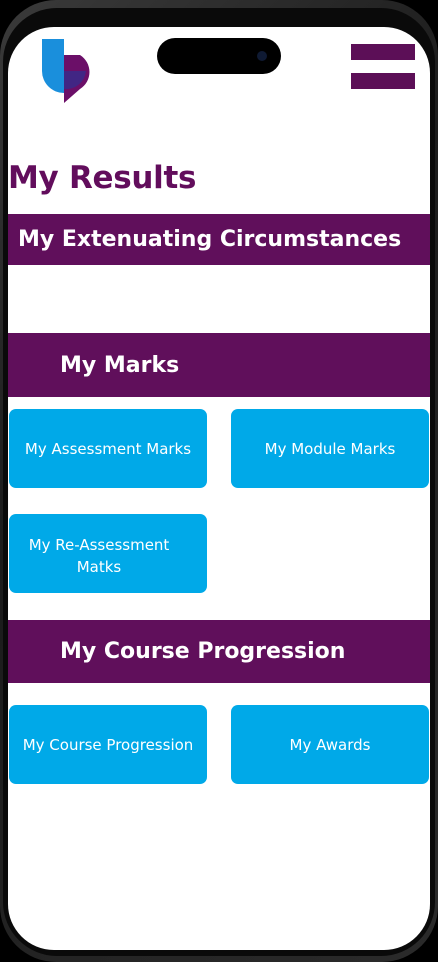 The width and height of the screenshot is (438, 962). I want to click on course-progression-label: My Course Progression, so click(108, 744).